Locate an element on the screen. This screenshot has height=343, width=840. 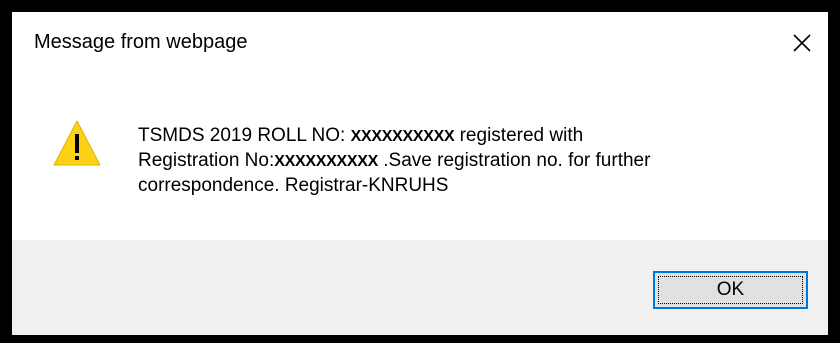
close-icon is located at coordinates (802, 43).